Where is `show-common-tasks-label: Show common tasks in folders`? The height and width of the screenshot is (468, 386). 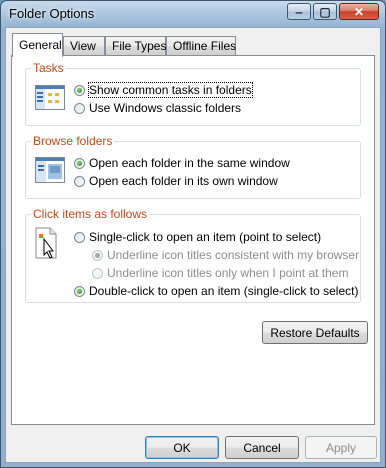
show-common-tasks-label: Show common tasks in folders is located at coordinates (170, 90).